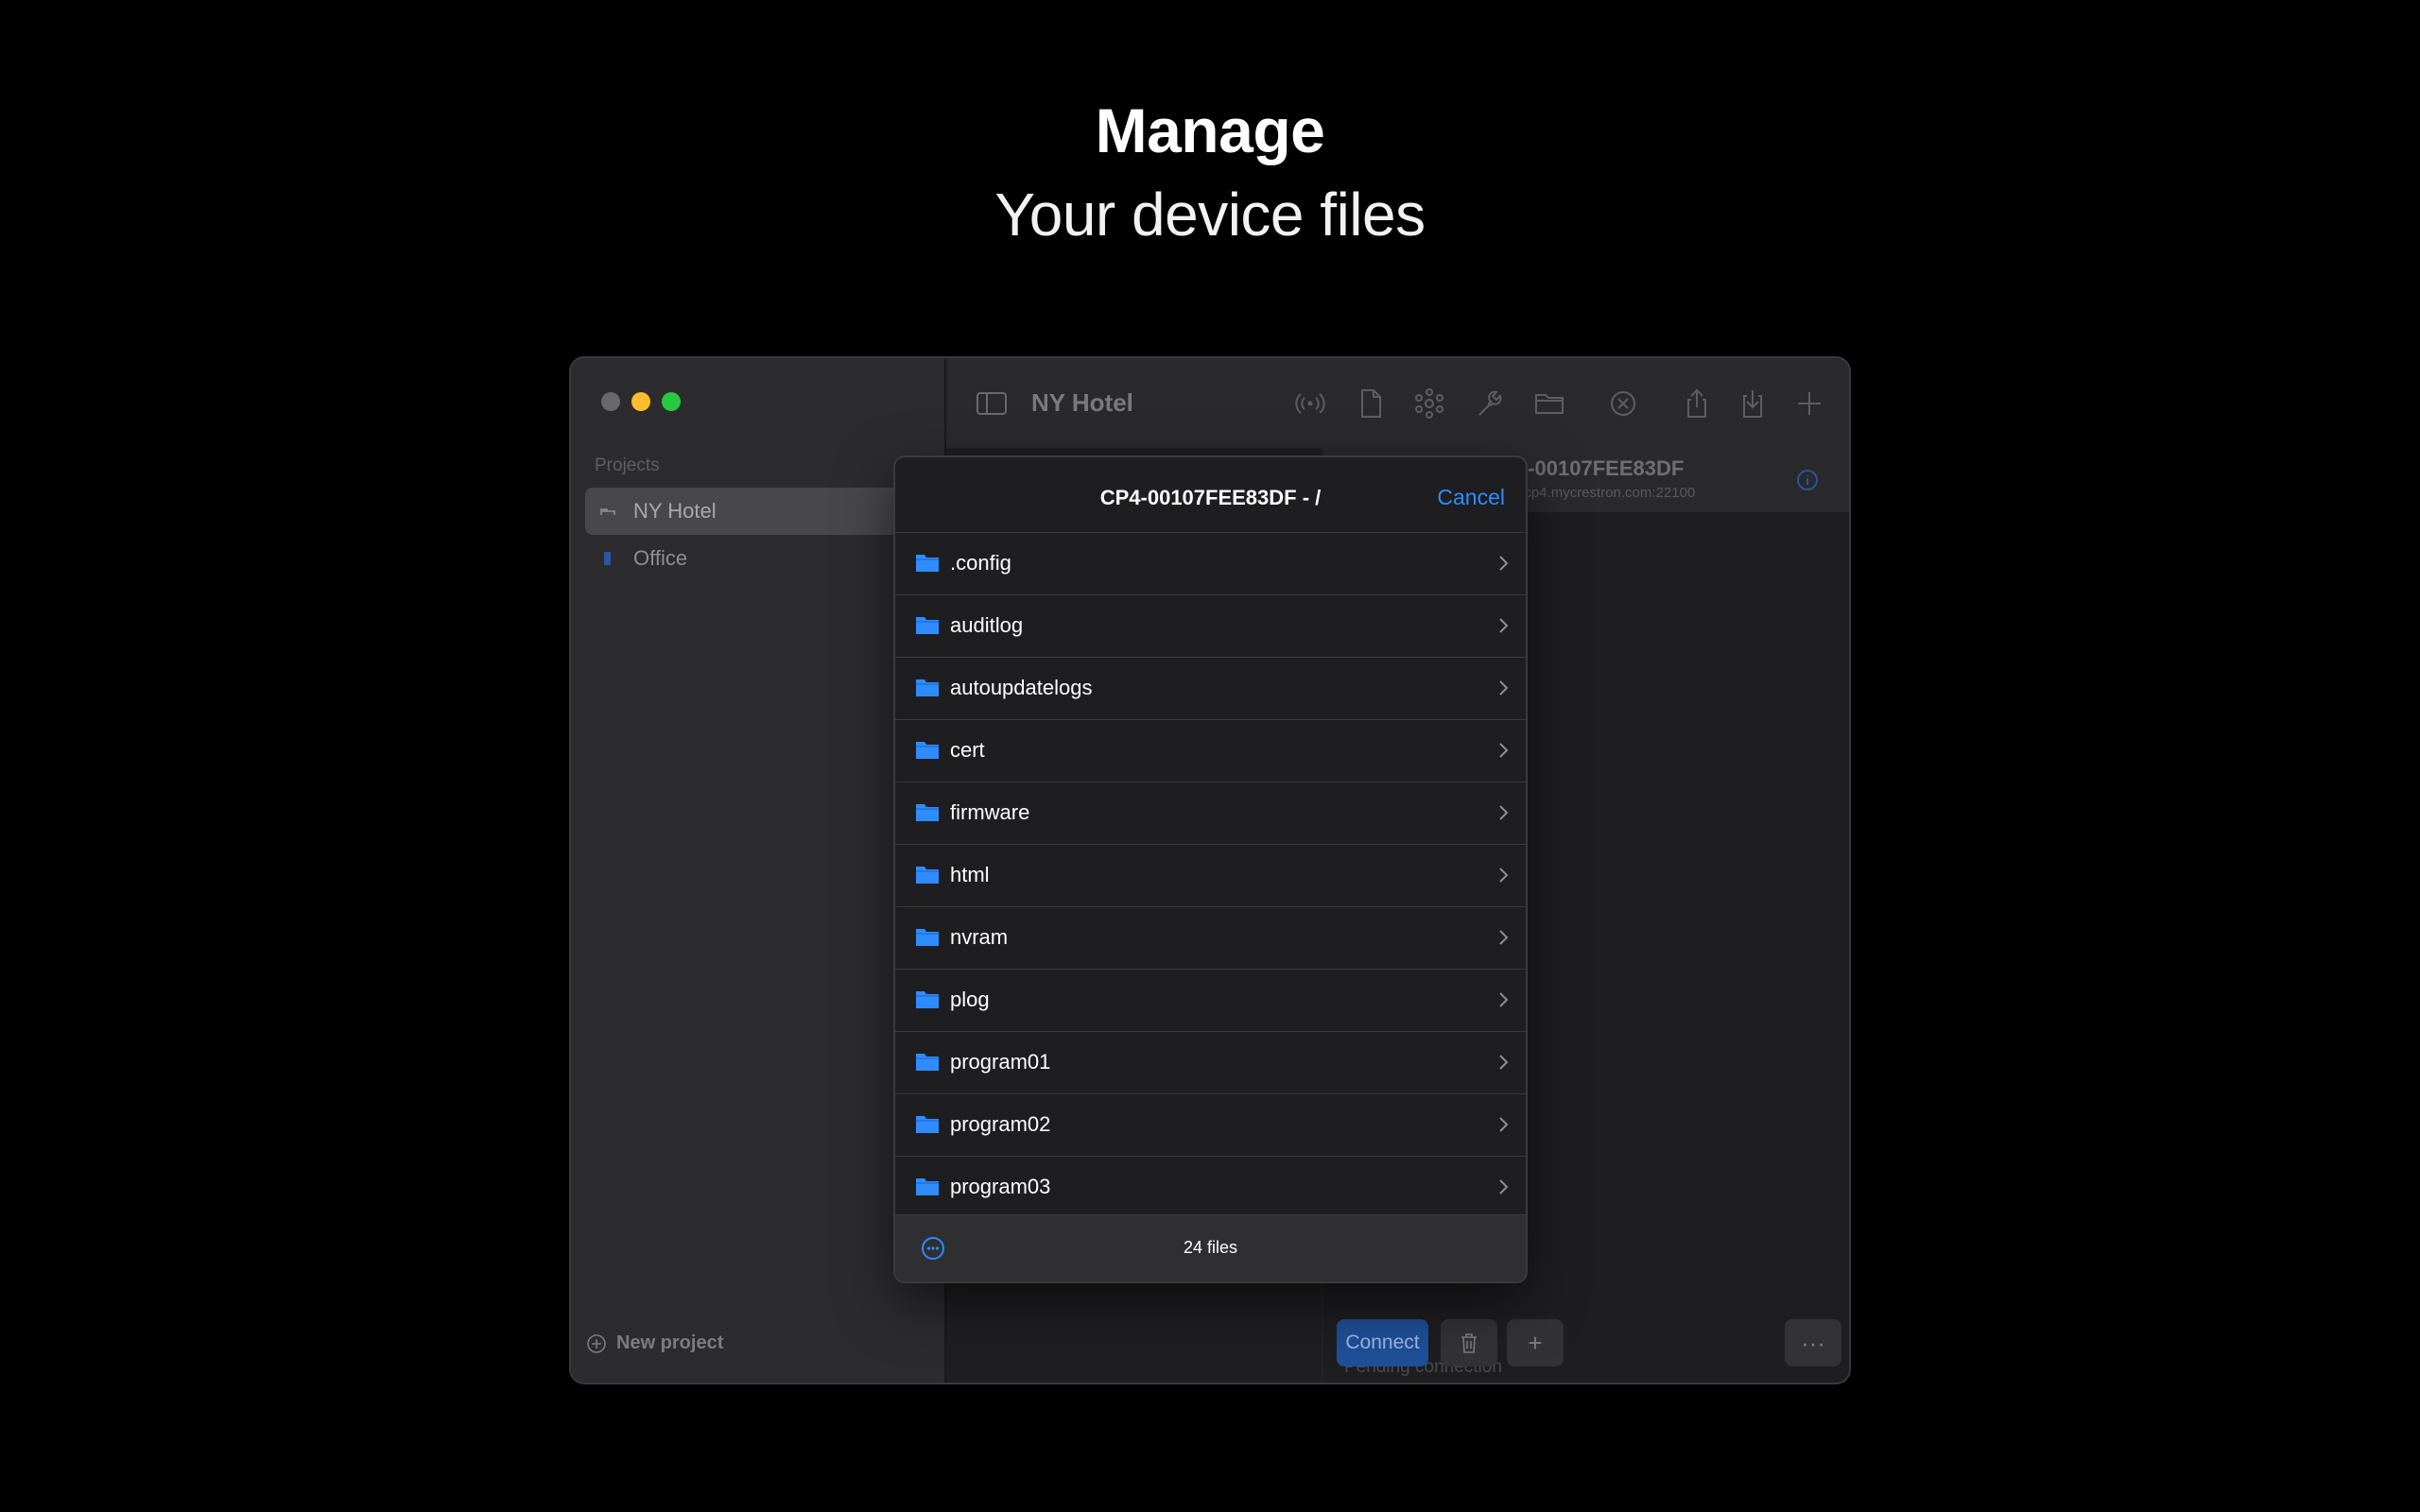 Image resolution: width=2420 pixels, height=1512 pixels. What do you see at coordinates (1310, 404) in the screenshot?
I see `broadcast-icon` at bounding box center [1310, 404].